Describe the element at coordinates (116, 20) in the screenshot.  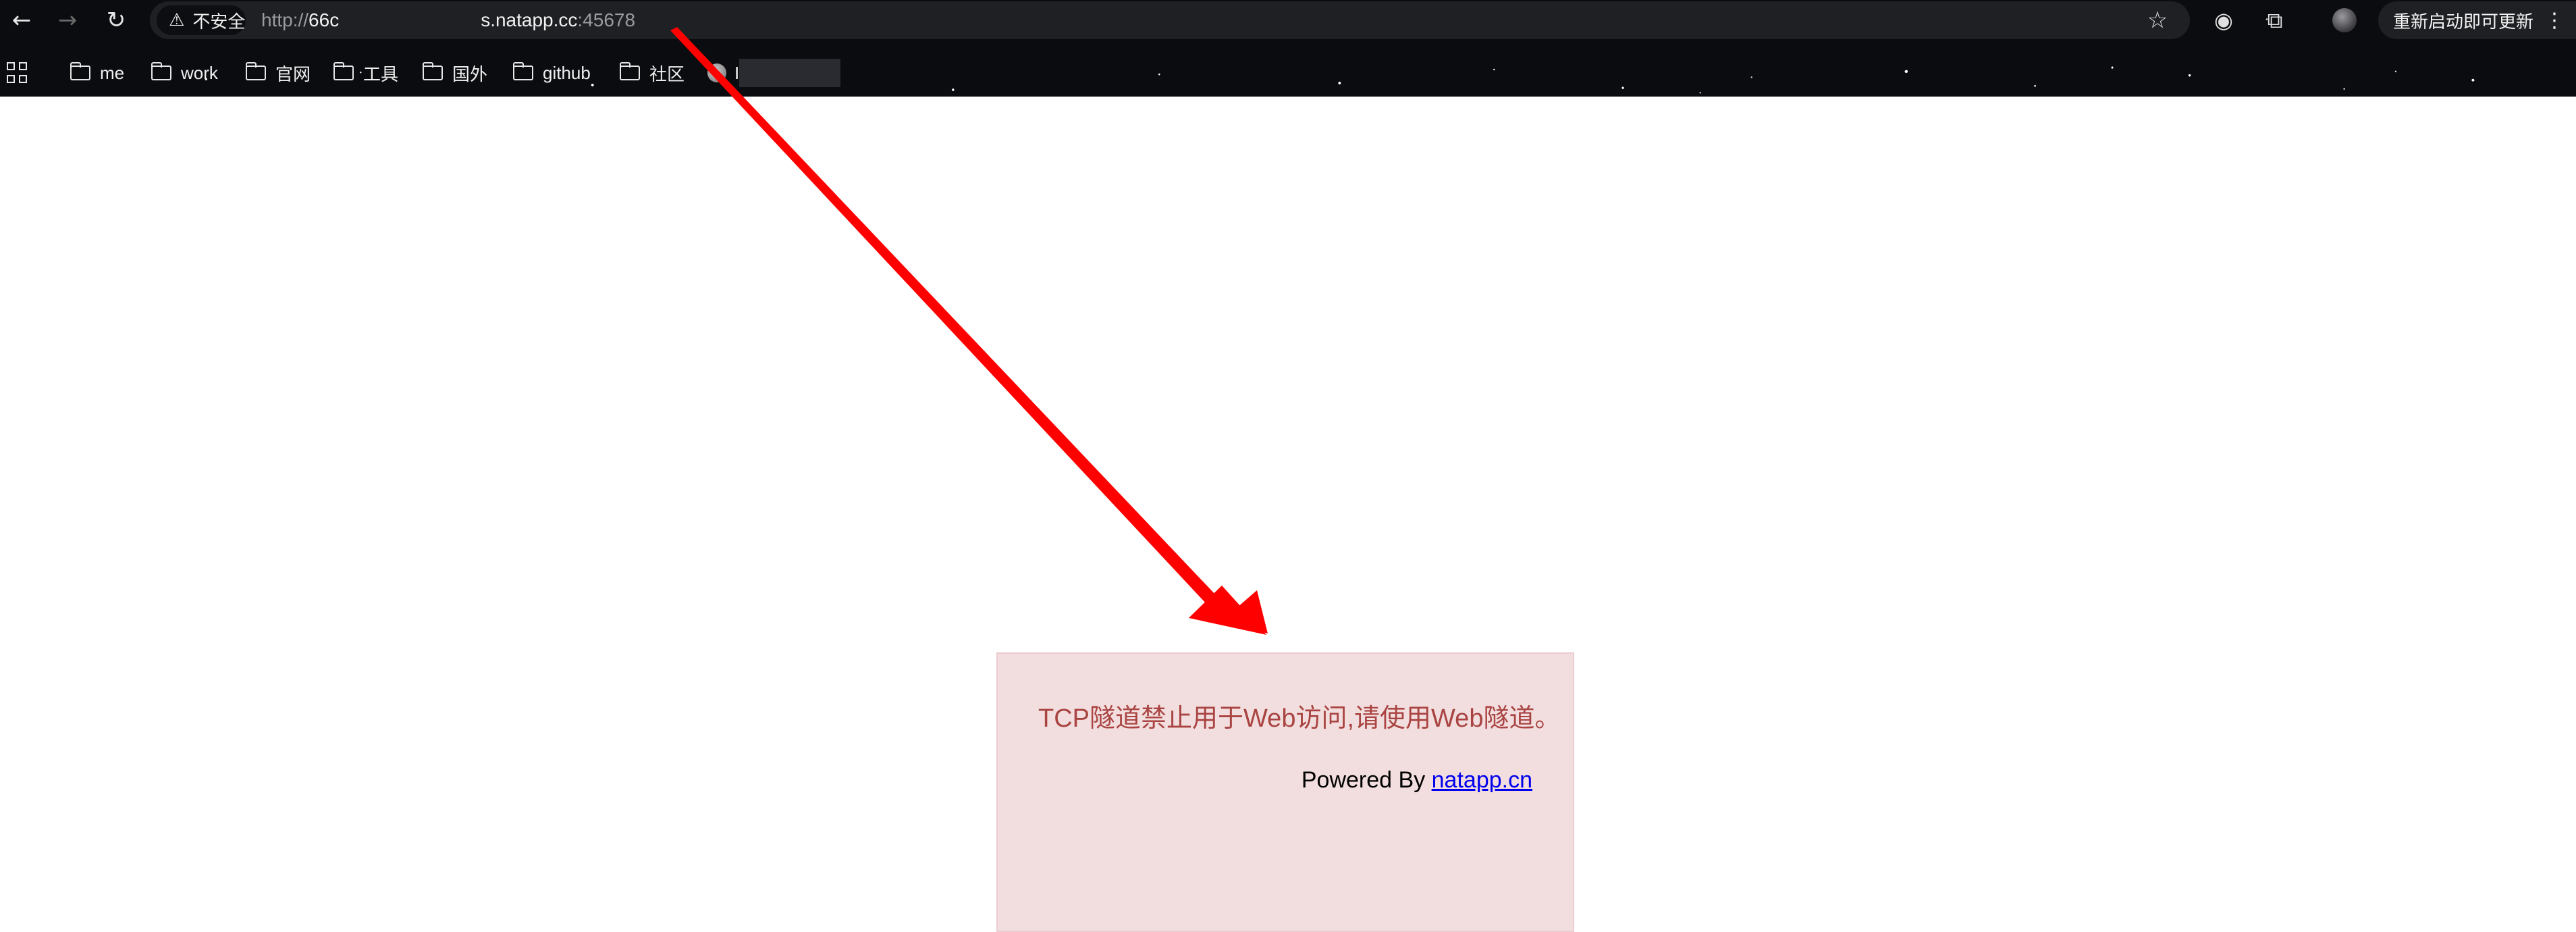
I see `reload-icon: ↻` at that location.